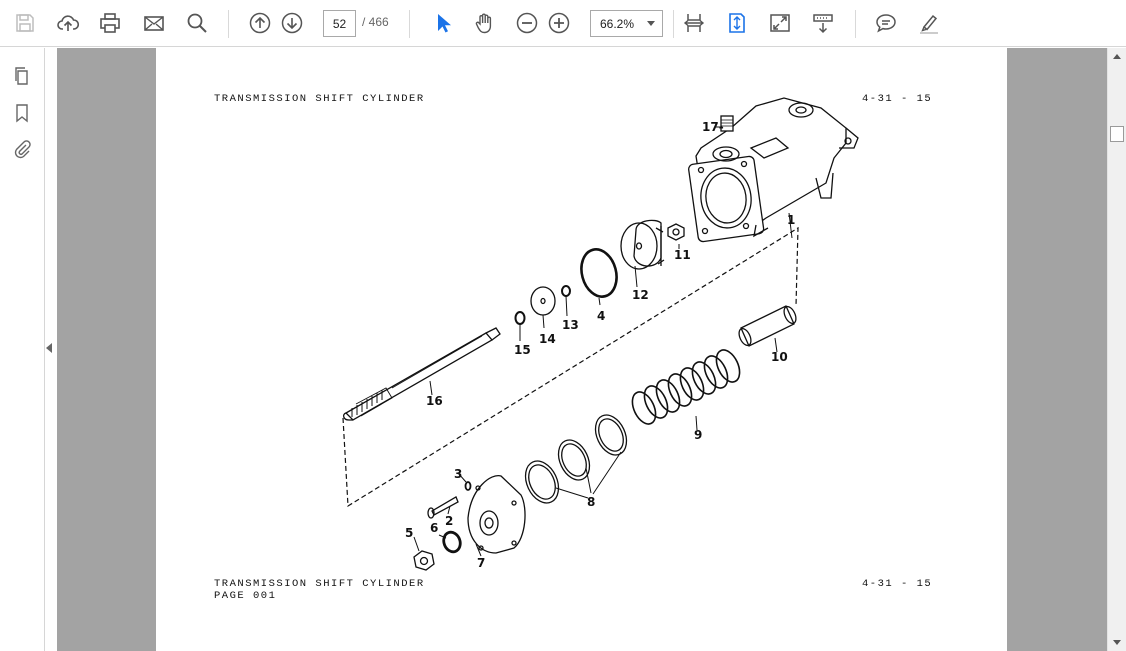 The image size is (1126, 651). What do you see at coordinates (22, 349) in the screenshot?
I see `left-sidebar` at bounding box center [22, 349].